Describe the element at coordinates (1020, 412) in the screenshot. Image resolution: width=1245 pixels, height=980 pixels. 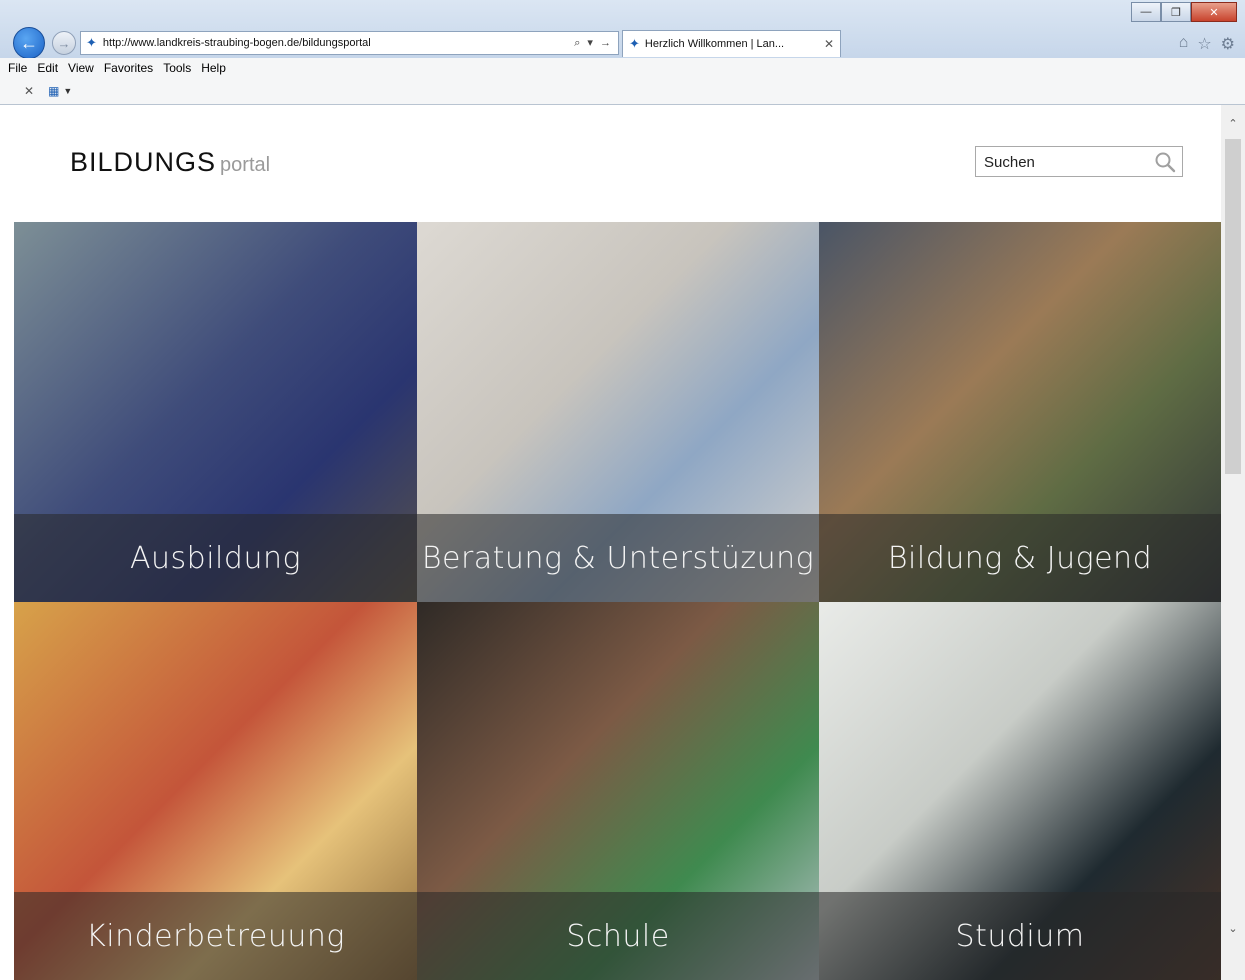
I see `tile-bildung-jugend: Bildung & Jugend` at that location.